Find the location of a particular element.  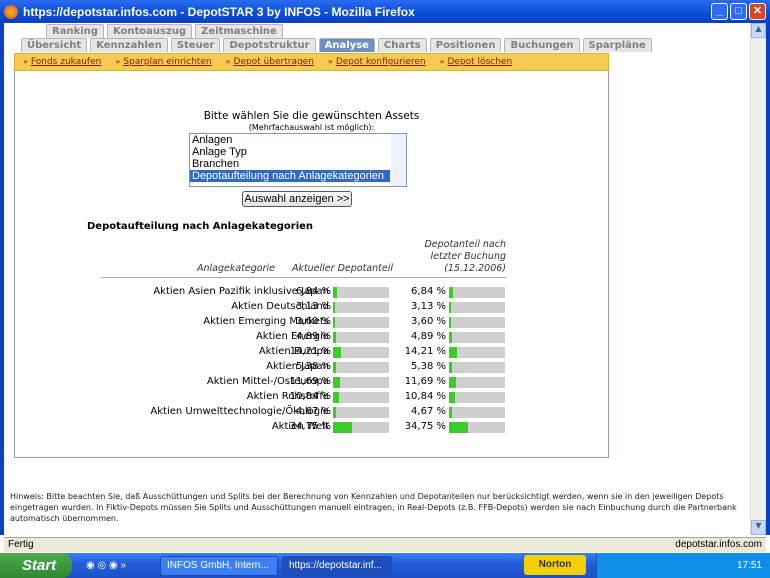

vertical-scrollbar: ▲ ▼ is located at coordinates (758, 279).